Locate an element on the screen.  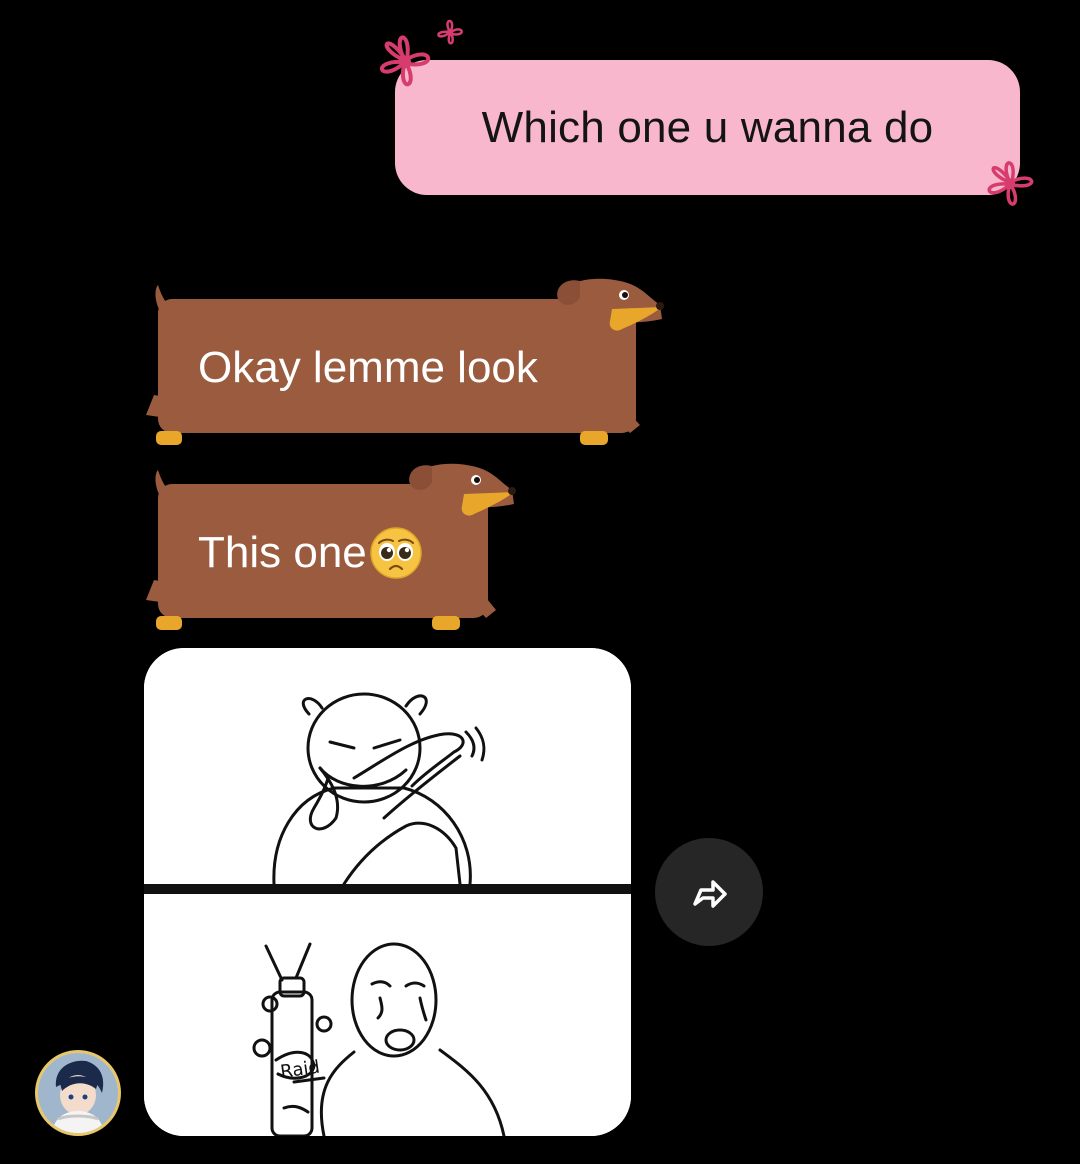
message-text: Which one u wanna do is located at coordinates (707, 127).